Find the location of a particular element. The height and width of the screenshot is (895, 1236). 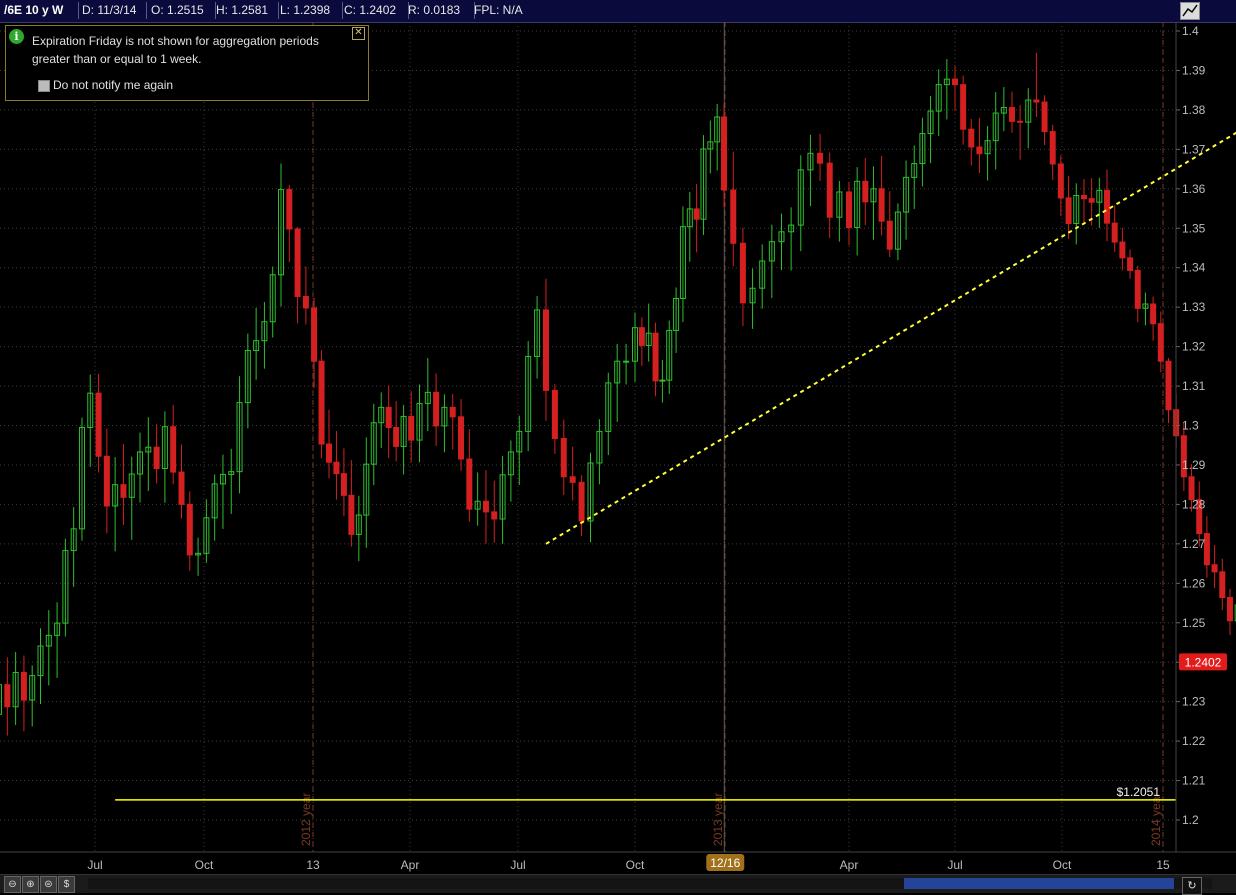

price-tick-label: 1.22 is located at coordinates (1194, 741).